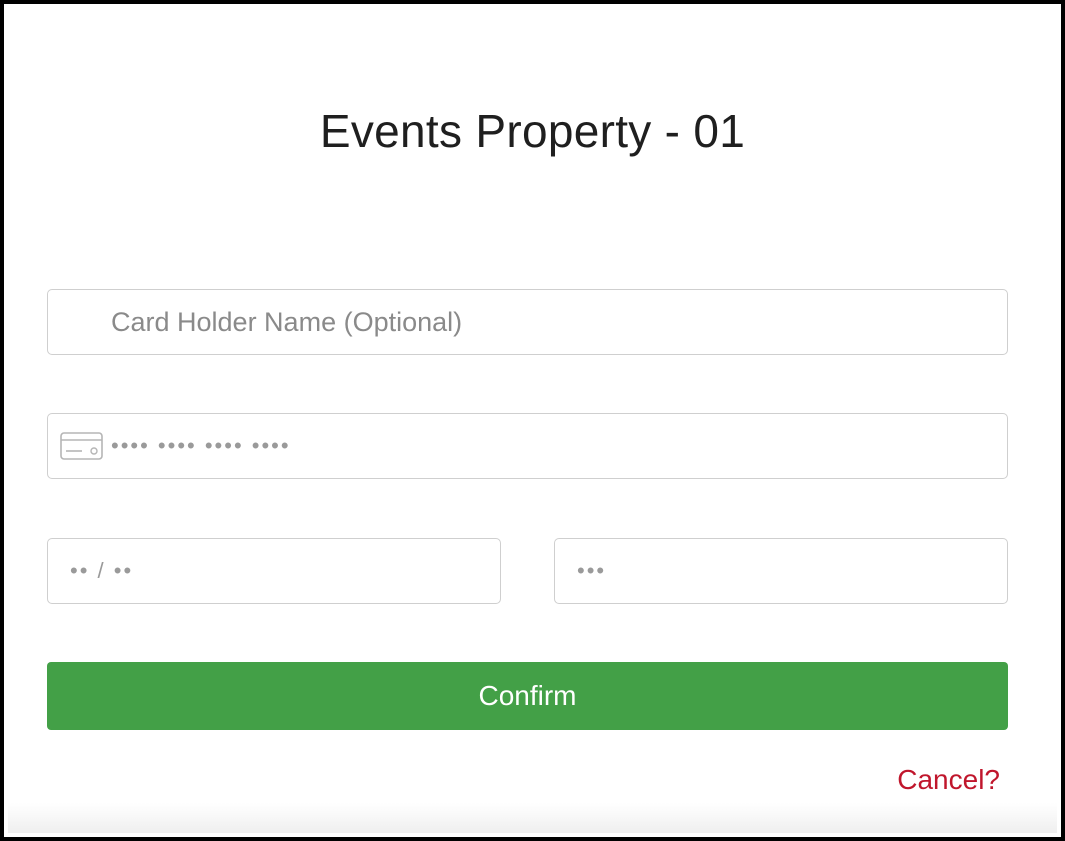 The width and height of the screenshot is (1065, 841). I want to click on page-title: Events Property - 01, so click(532, 131).